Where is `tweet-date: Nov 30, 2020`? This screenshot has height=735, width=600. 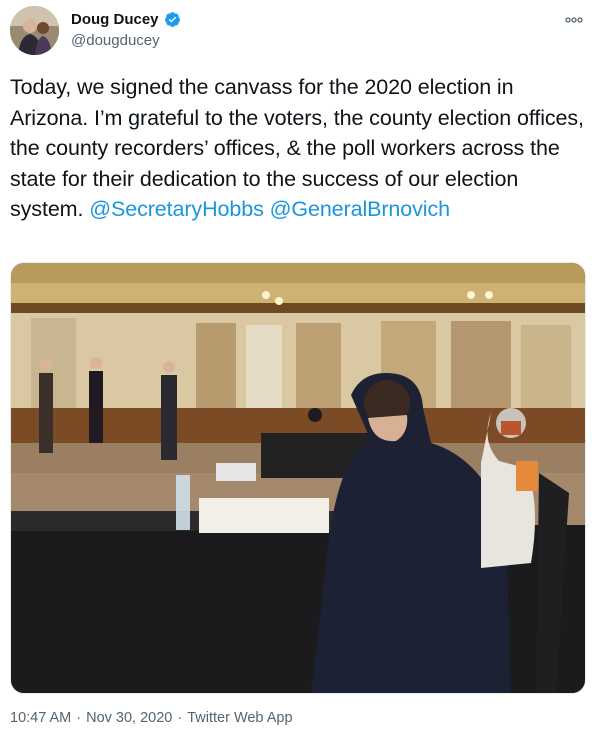
tweet-date: Nov 30, 2020 is located at coordinates (129, 718).